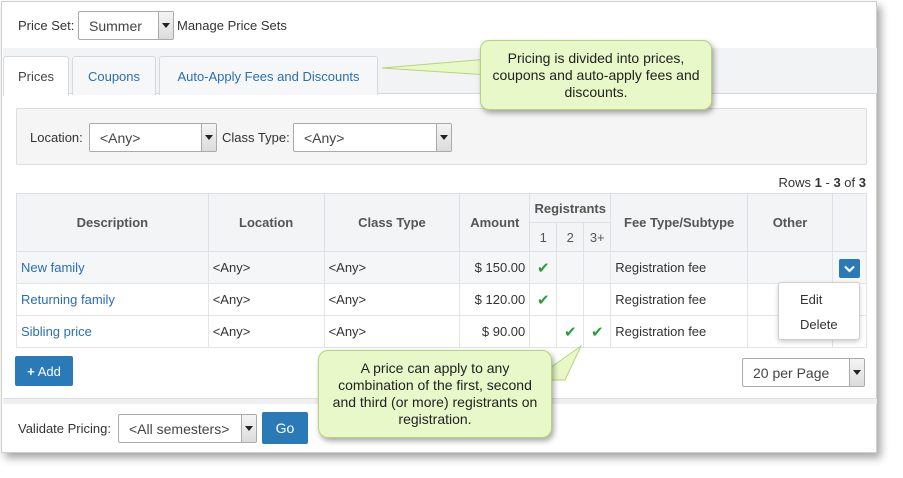 The height and width of the screenshot is (478, 903). What do you see at coordinates (495, 331) in the screenshot?
I see `price-amount: $ 90.00` at bounding box center [495, 331].